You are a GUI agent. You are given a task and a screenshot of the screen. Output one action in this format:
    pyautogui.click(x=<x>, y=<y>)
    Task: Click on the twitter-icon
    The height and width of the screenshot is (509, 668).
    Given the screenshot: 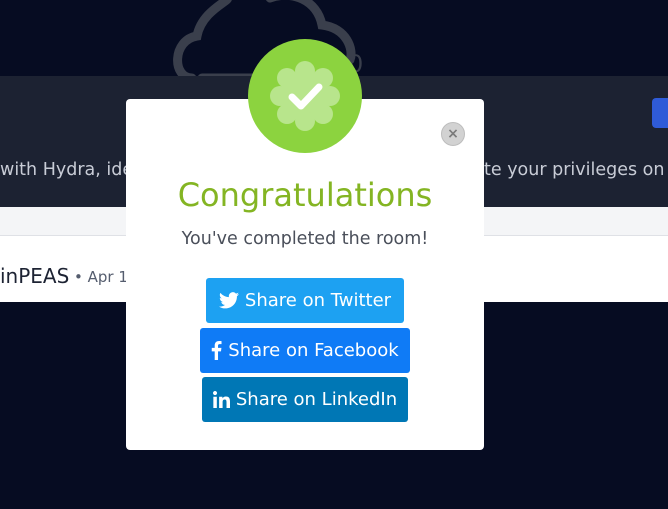 What is the action you would take?
    pyautogui.click(x=228, y=300)
    